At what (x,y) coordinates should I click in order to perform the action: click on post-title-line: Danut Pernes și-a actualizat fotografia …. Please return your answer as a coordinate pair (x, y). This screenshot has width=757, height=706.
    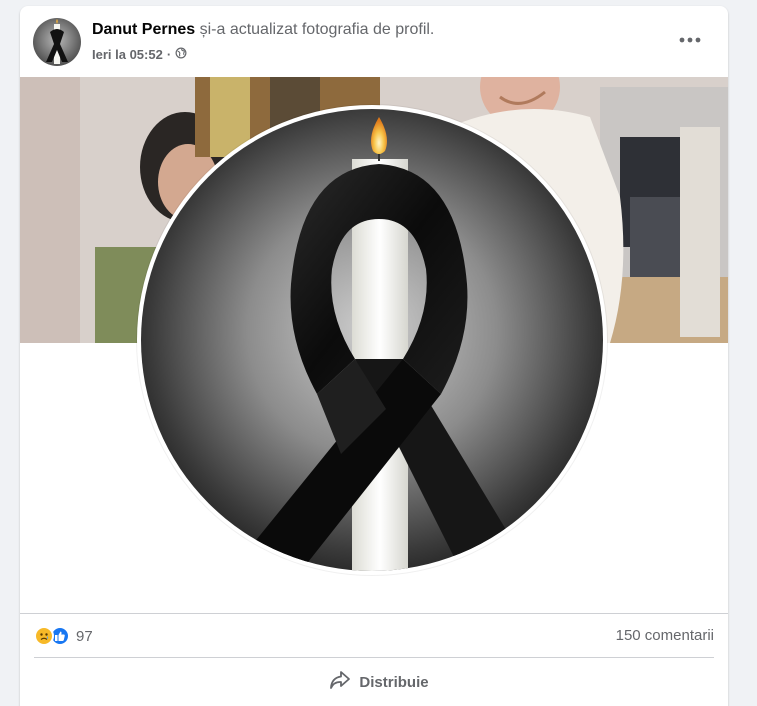
    Looking at the image, I should click on (263, 30).